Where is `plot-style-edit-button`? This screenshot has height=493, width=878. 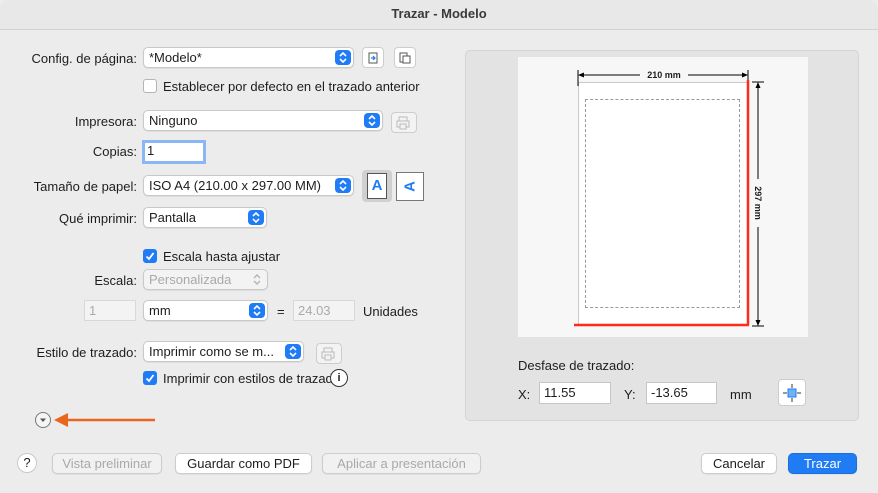 plot-style-edit-button is located at coordinates (329, 353).